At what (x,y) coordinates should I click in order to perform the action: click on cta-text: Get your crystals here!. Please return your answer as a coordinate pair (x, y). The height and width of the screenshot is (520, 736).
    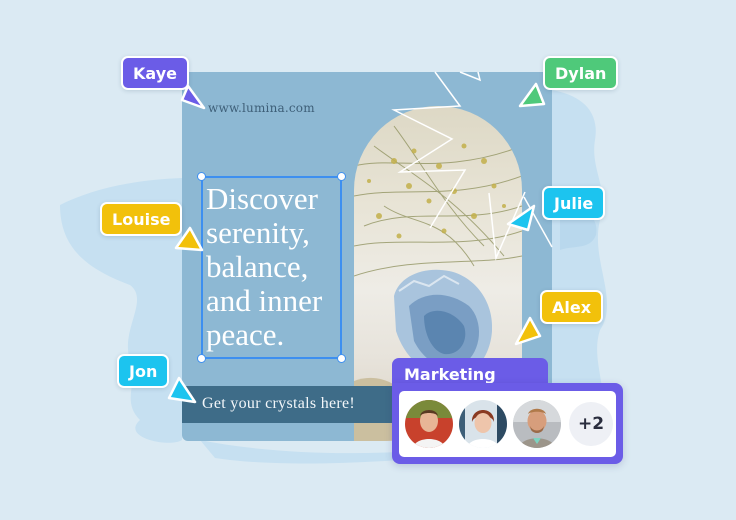
    Looking at the image, I should click on (278, 404).